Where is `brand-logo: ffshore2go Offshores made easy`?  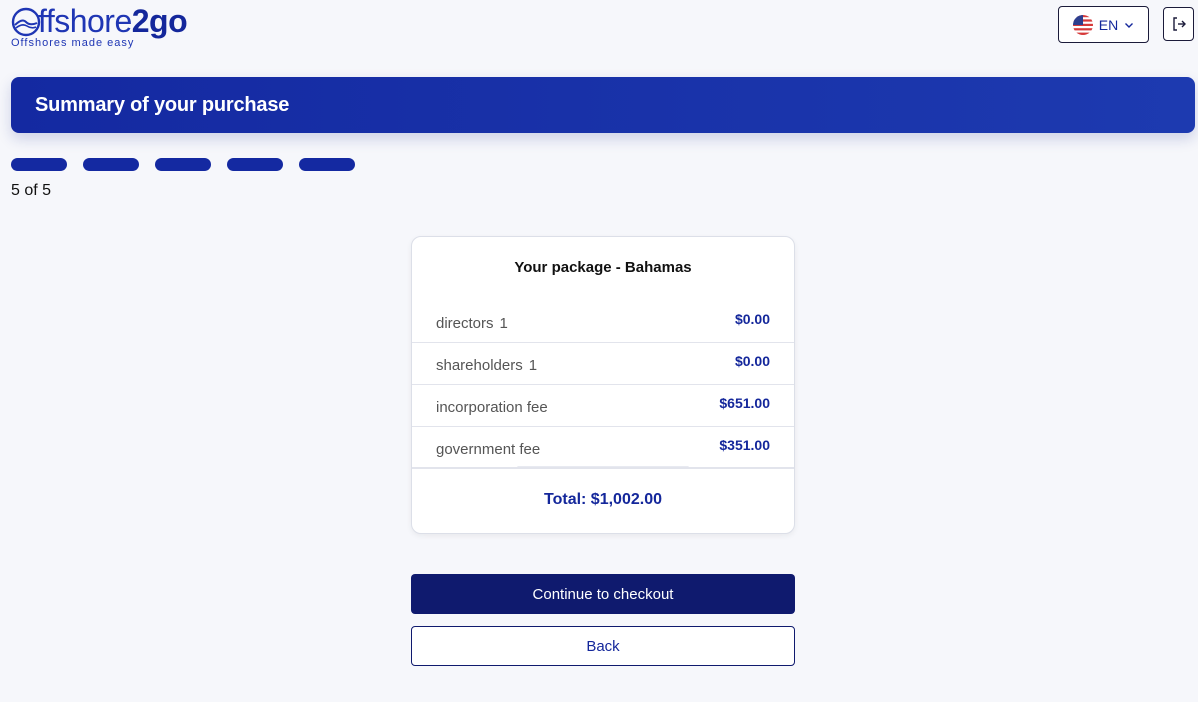
brand-logo: ffshore2go Offshores made easy is located at coordinates (120, 26).